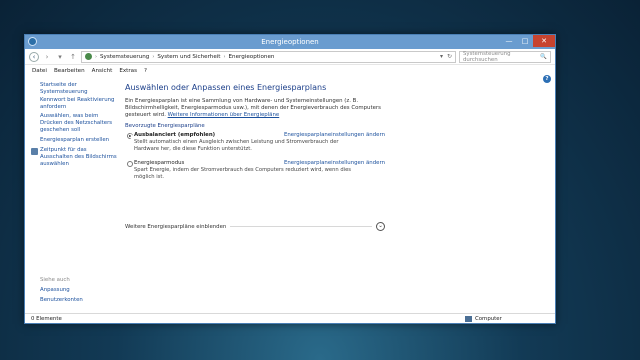 The image size is (640, 360). What do you see at coordinates (102, 71) in the screenshot?
I see `menu-ansicht: Ansicht` at bounding box center [102, 71].